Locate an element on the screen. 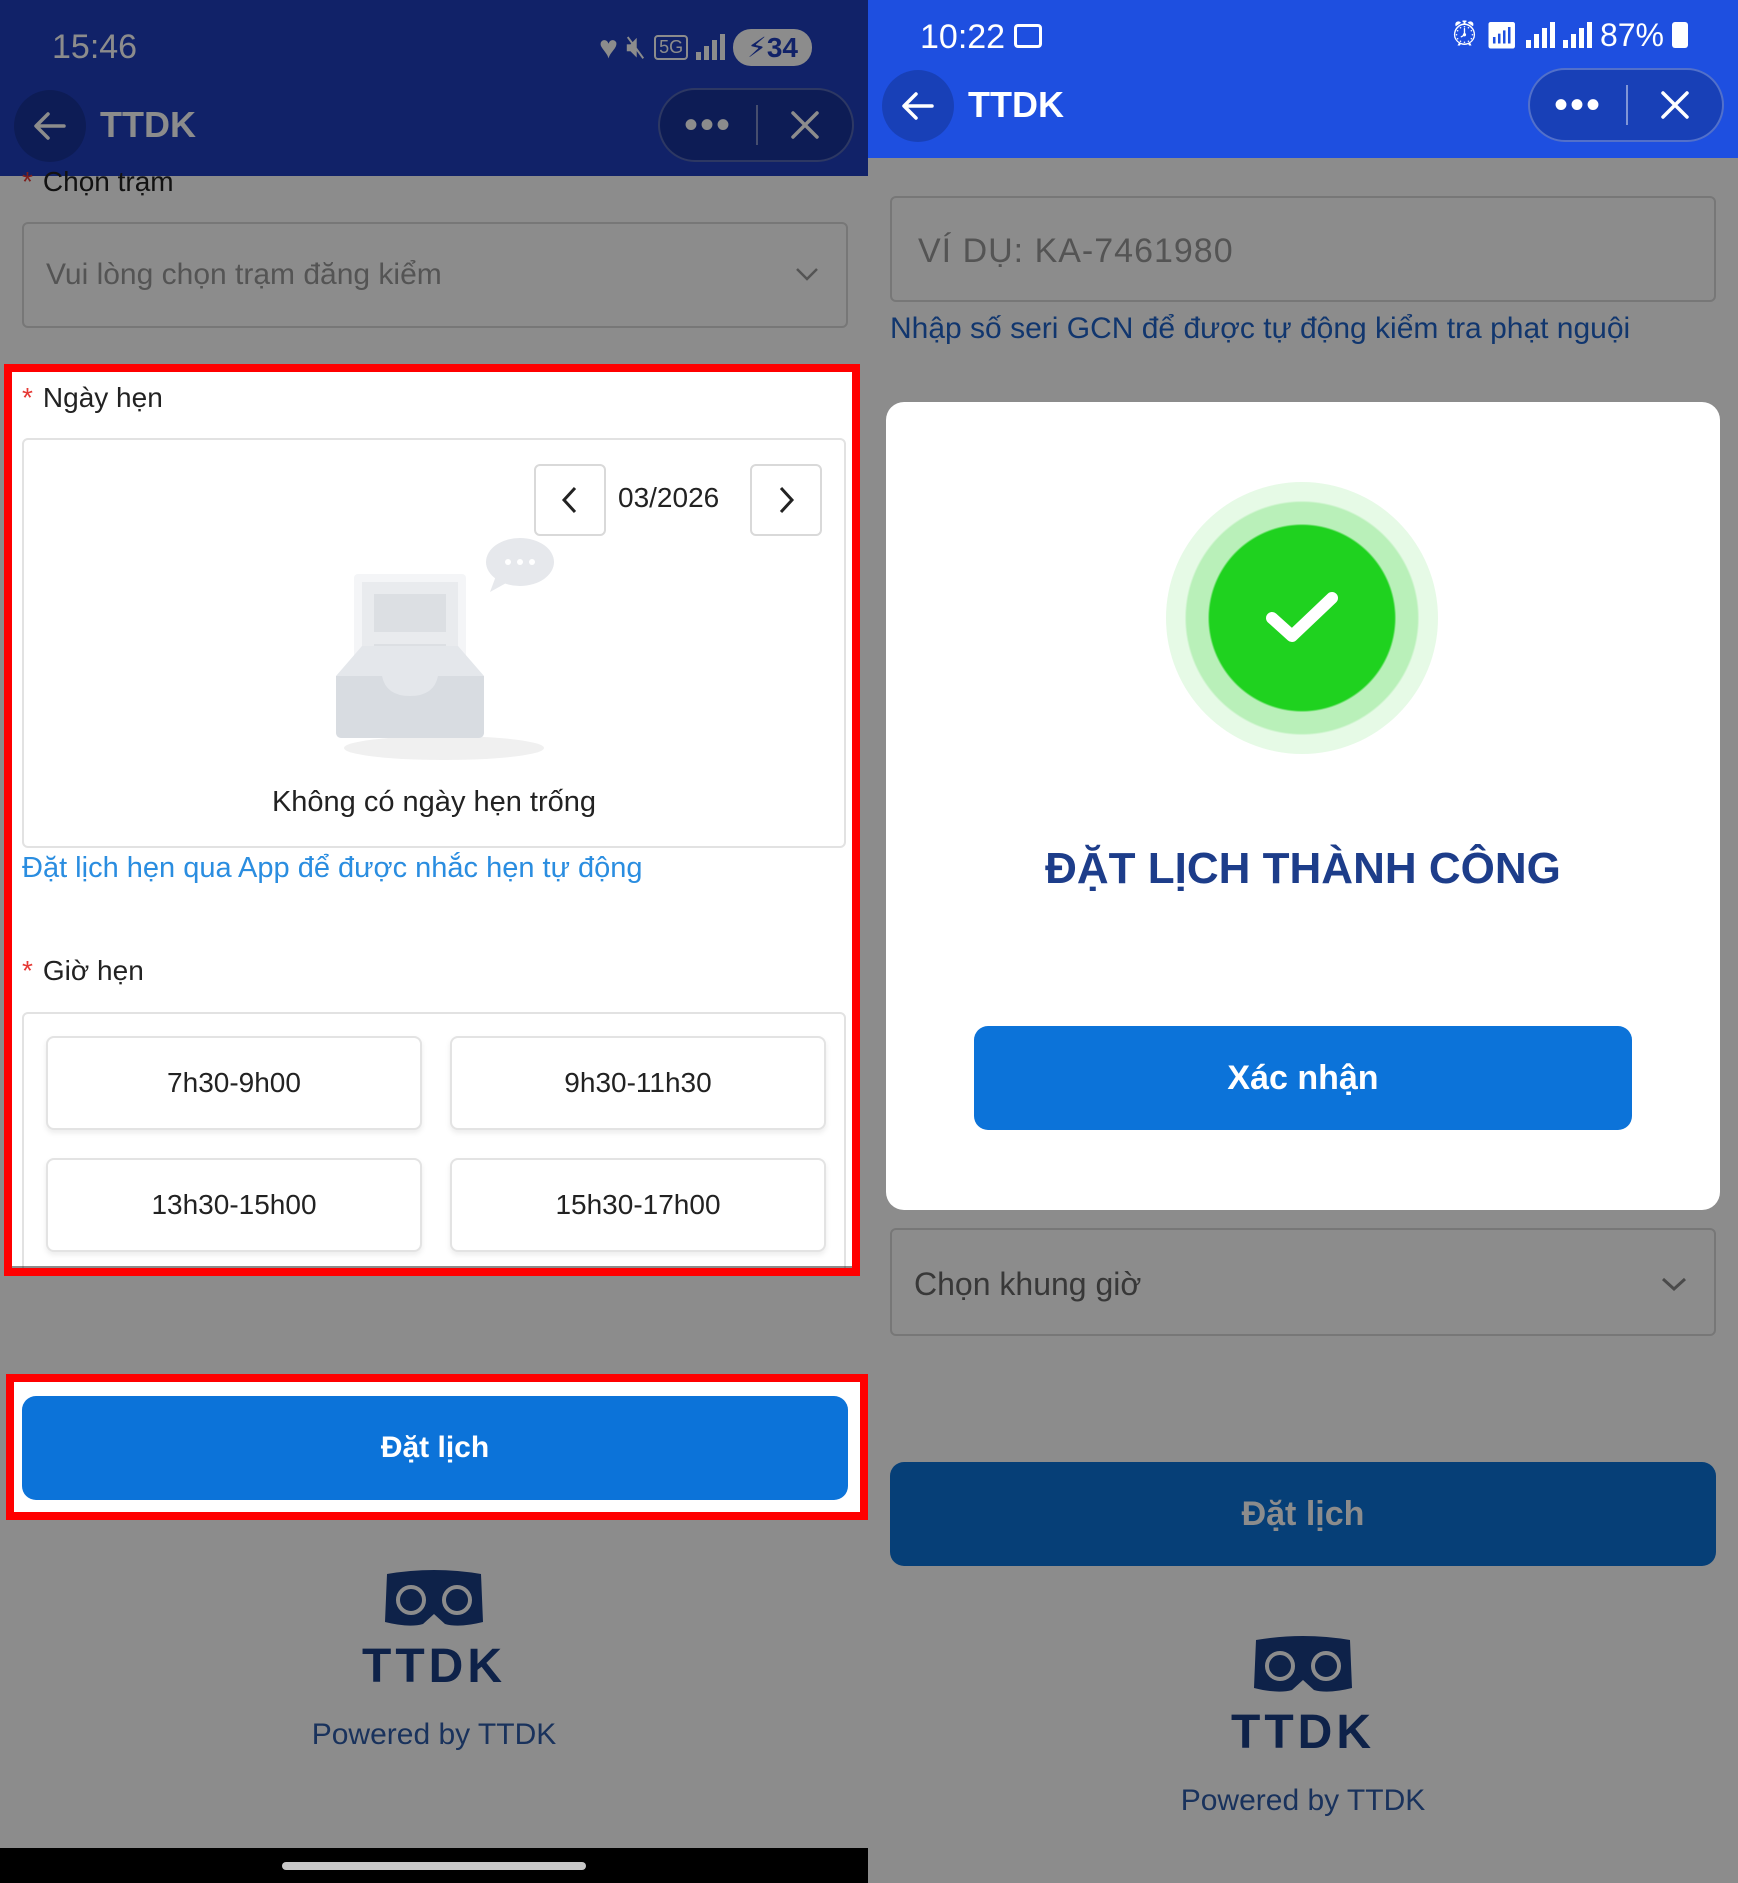 The height and width of the screenshot is (1883, 1738). time-slot-button: 13h30-15h00 is located at coordinates (234, 1205).